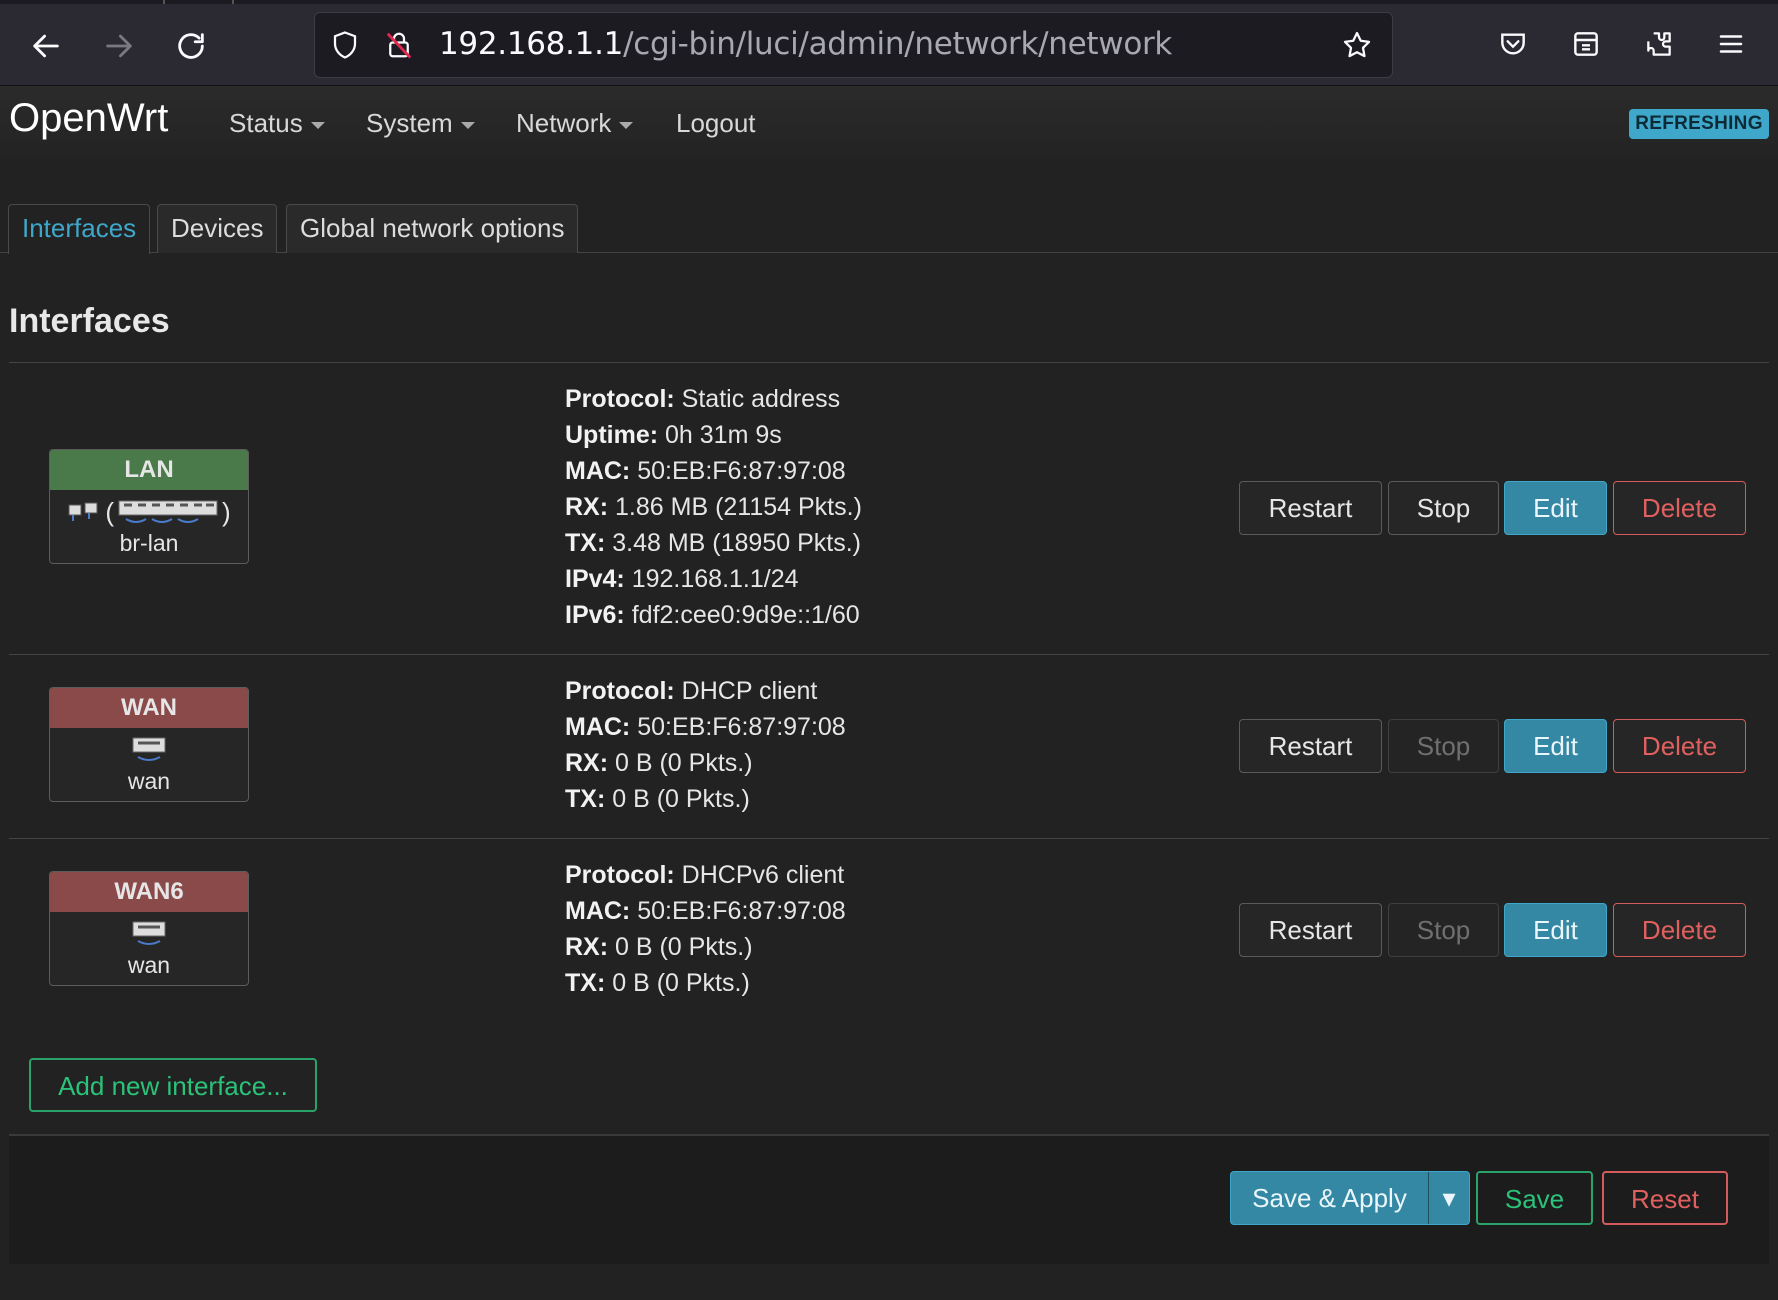  I want to click on brand-logo: OpenWrt, so click(88, 118).